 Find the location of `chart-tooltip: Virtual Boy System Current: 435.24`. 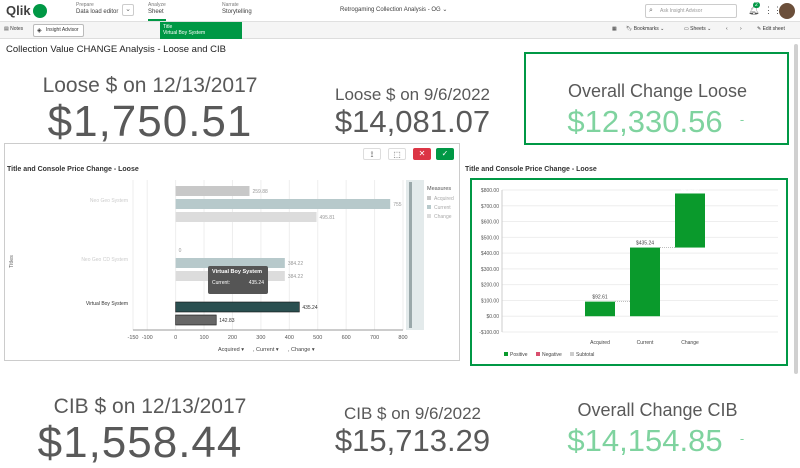

chart-tooltip: Virtual Boy System Current: 435.24 is located at coordinates (238, 280).